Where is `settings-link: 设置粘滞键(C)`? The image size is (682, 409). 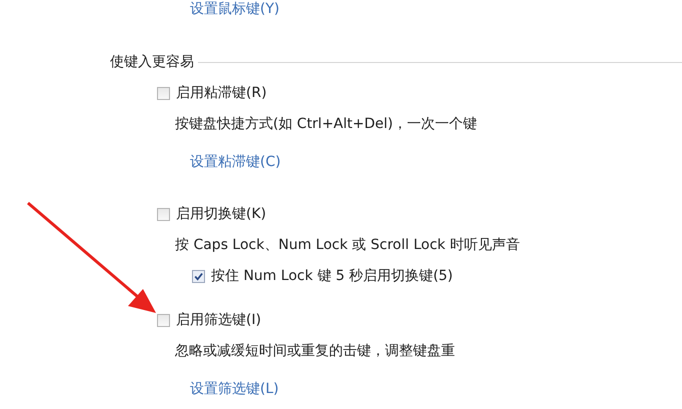 settings-link: 设置粘滞键(C) is located at coordinates (235, 162).